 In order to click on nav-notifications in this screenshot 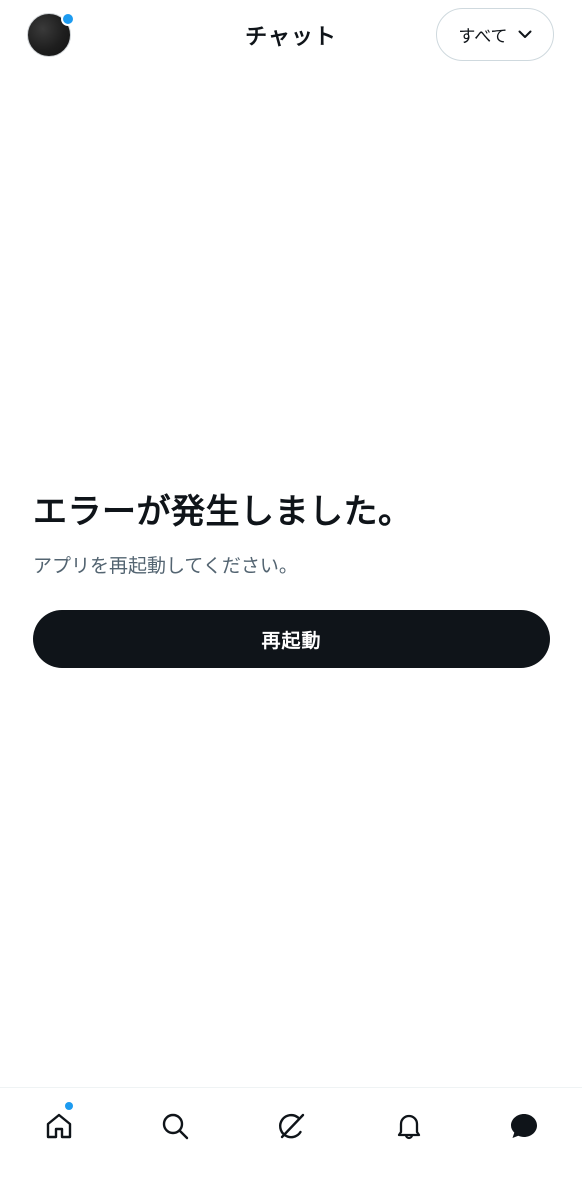, I will do `click(409, 1126)`.